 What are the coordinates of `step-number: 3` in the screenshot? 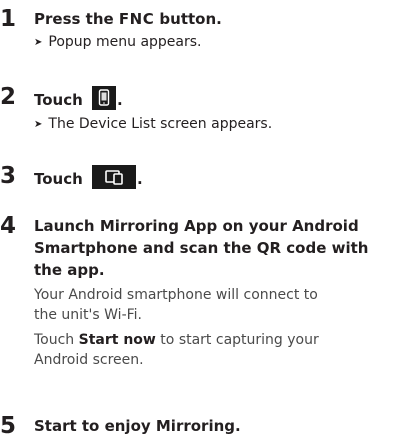 It's located at (8, 176).